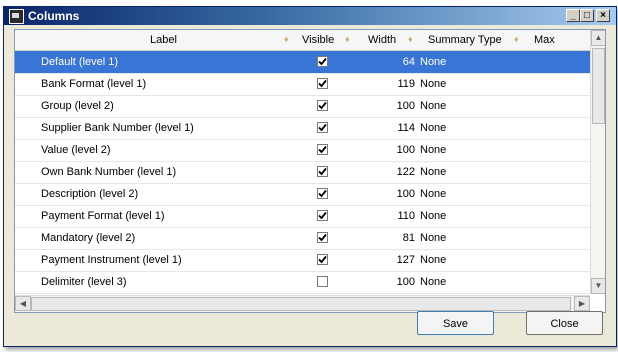 The height and width of the screenshot is (352, 618). Describe the element at coordinates (405, 260) in the screenshot. I see `row-width: 127` at that location.